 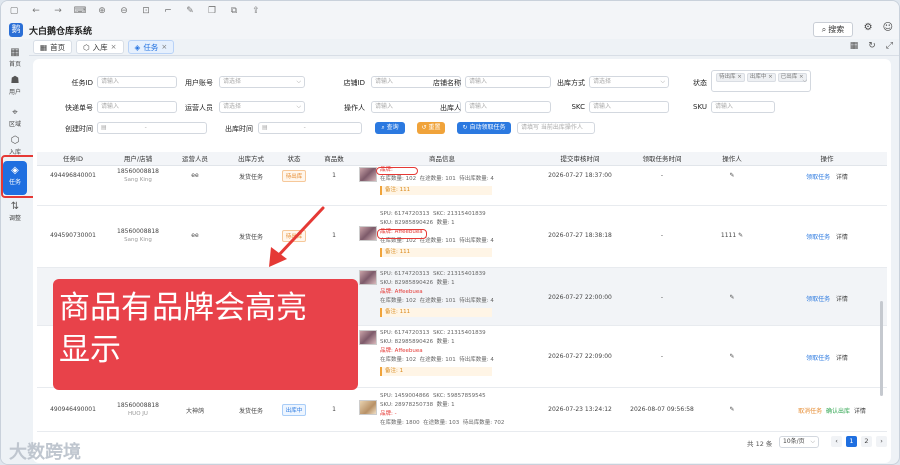 What do you see at coordinates (58, 11) in the screenshot?
I see `forward-icon: →` at bounding box center [58, 11].